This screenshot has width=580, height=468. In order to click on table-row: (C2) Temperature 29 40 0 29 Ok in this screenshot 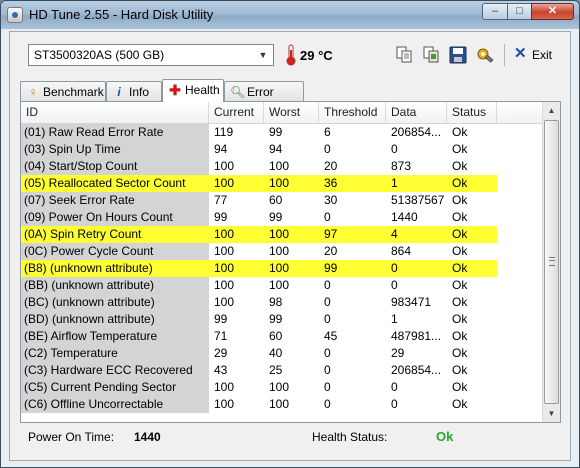, I will do `click(281, 353)`.